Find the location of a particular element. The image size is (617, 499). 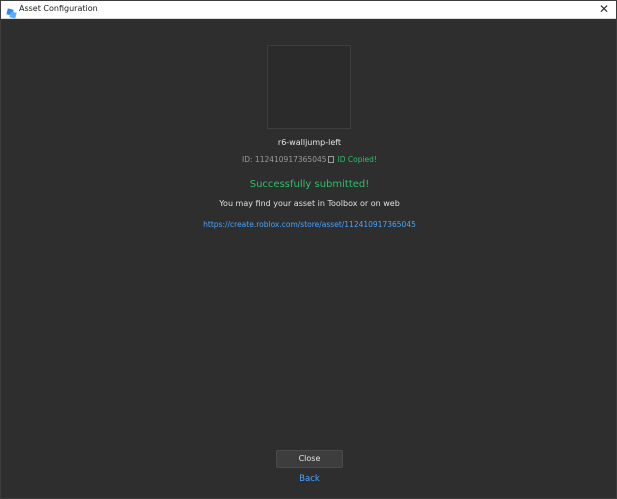

window-title: Asset Configuration is located at coordinates (58, 8).